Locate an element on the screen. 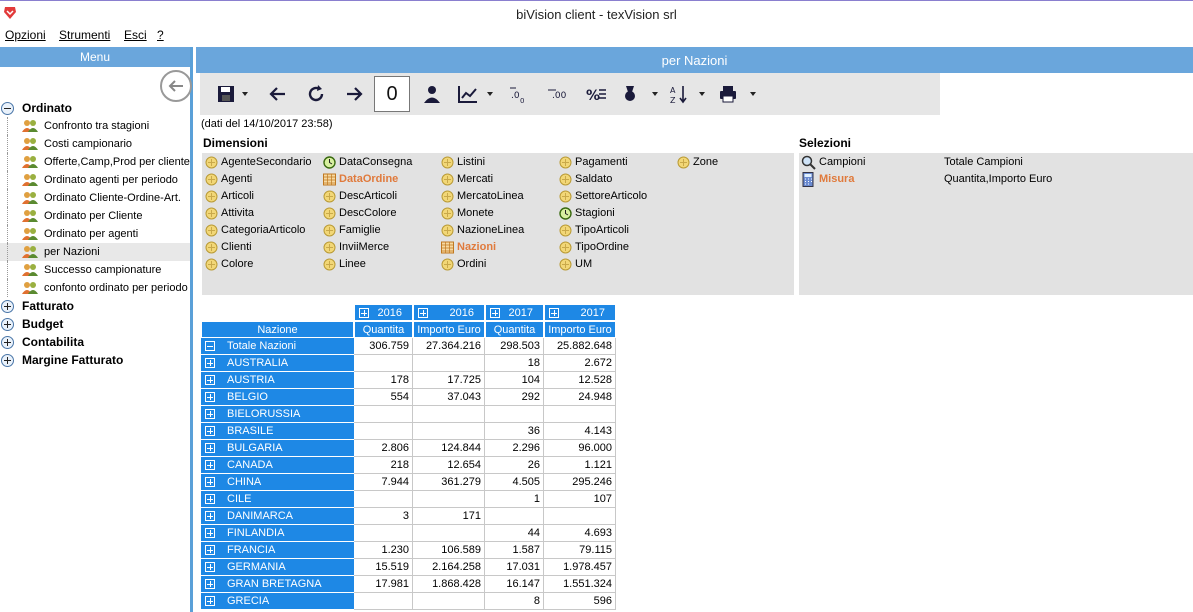 This screenshot has height=612, width=1193. table-row-header: BULGARIA is located at coordinates (277, 448).